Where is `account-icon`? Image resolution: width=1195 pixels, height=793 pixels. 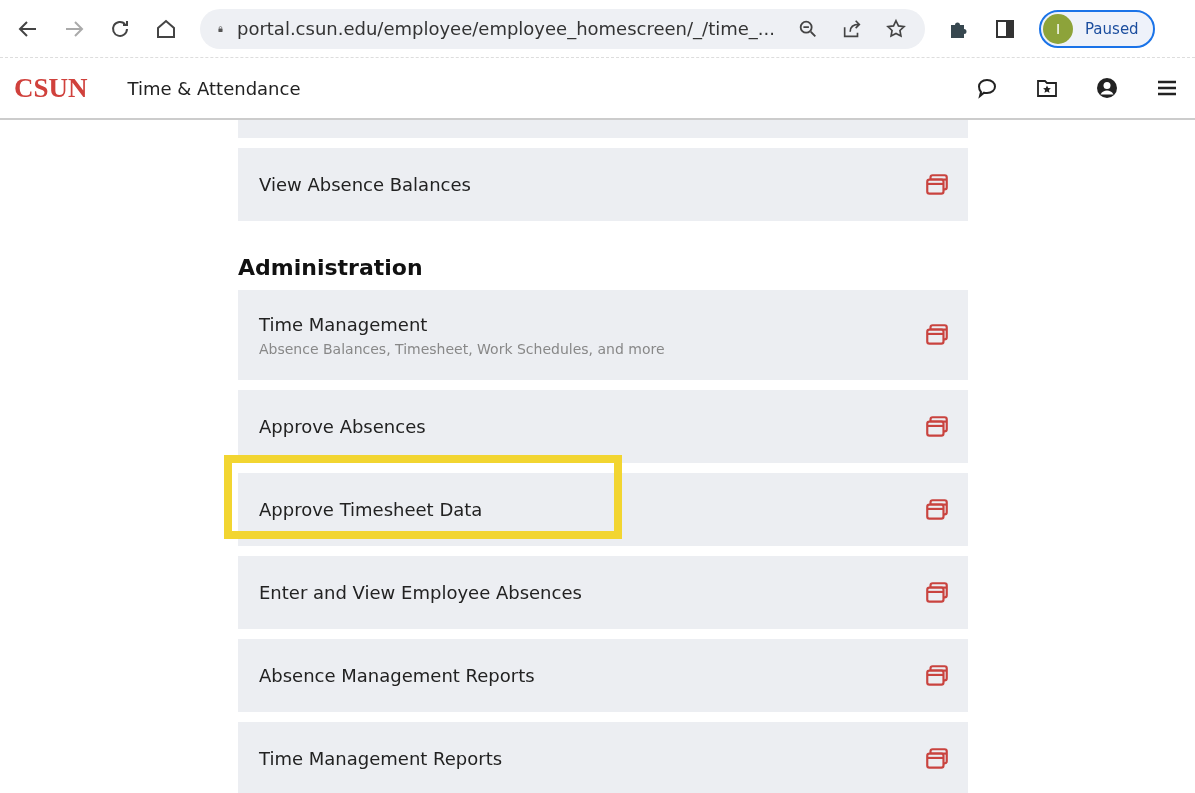
account-icon is located at coordinates (1107, 88).